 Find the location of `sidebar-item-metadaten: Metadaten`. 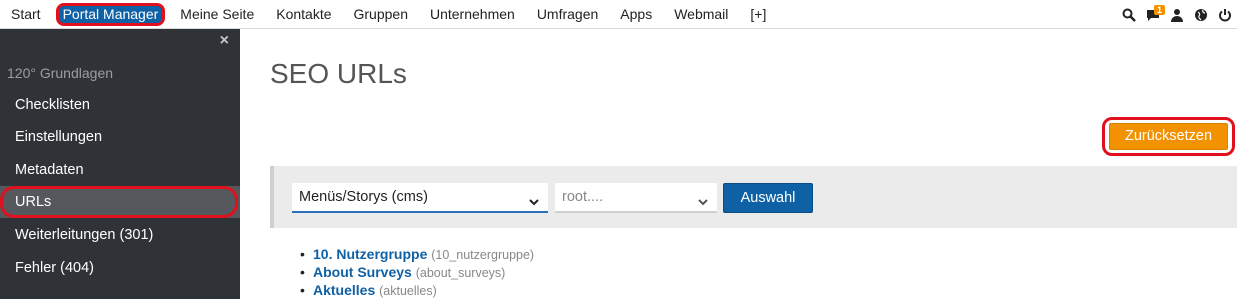

sidebar-item-metadaten: Metadaten is located at coordinates (120, 170).